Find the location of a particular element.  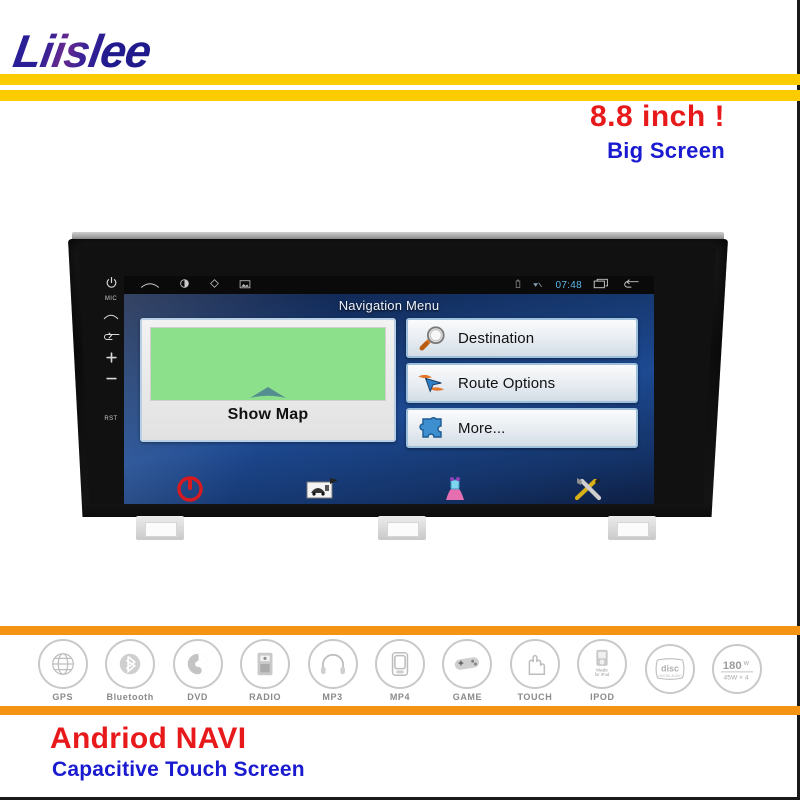

brightness-icon is located at coordinates (184, 285).